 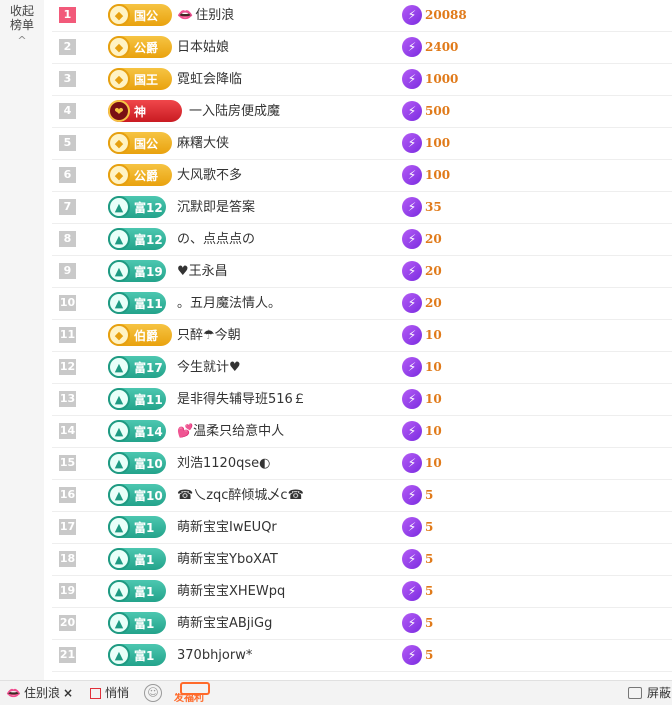 What do you see at coordinates (362, 464) in the screenshot?
I see `rank-row: 15 ▲ 富10 刘浩1120qse◐ ⚡ 10` at bounding box center [362, 464].